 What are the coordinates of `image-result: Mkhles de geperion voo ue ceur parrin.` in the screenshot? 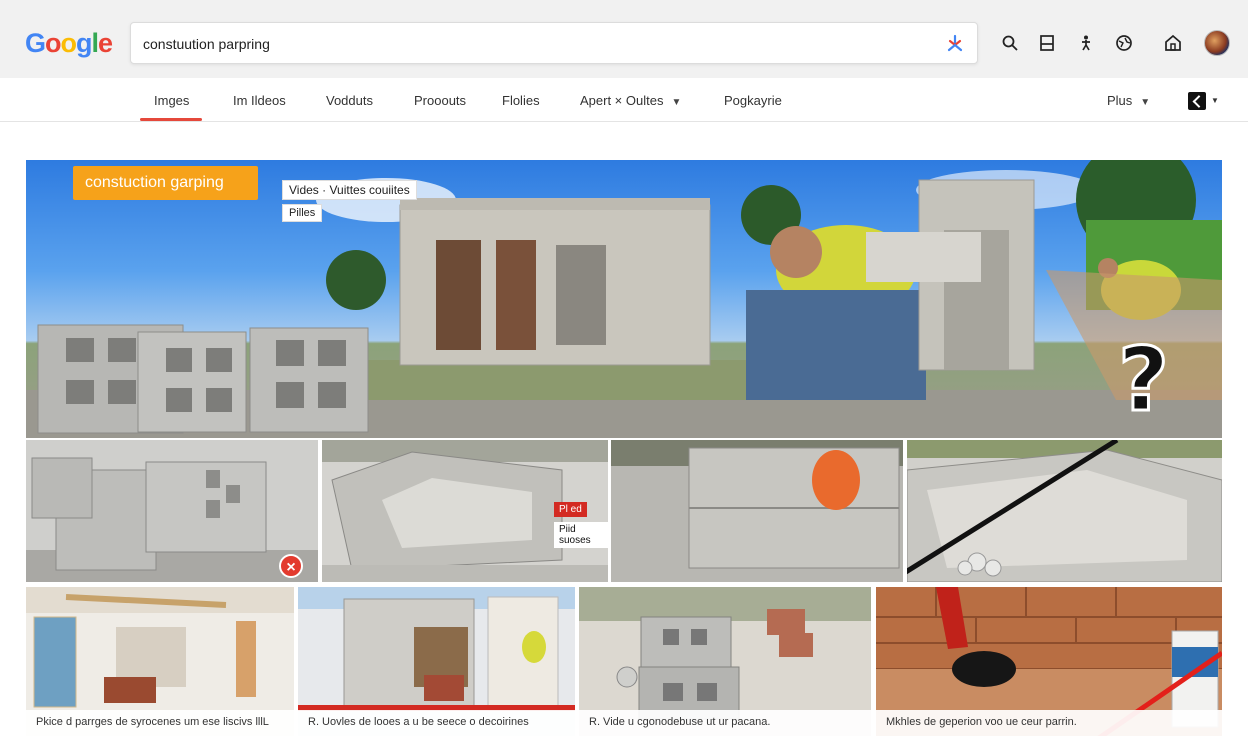 It's located at (1049, 661).